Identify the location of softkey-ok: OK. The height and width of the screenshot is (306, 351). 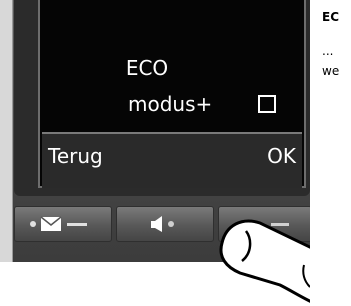
(281, 156).